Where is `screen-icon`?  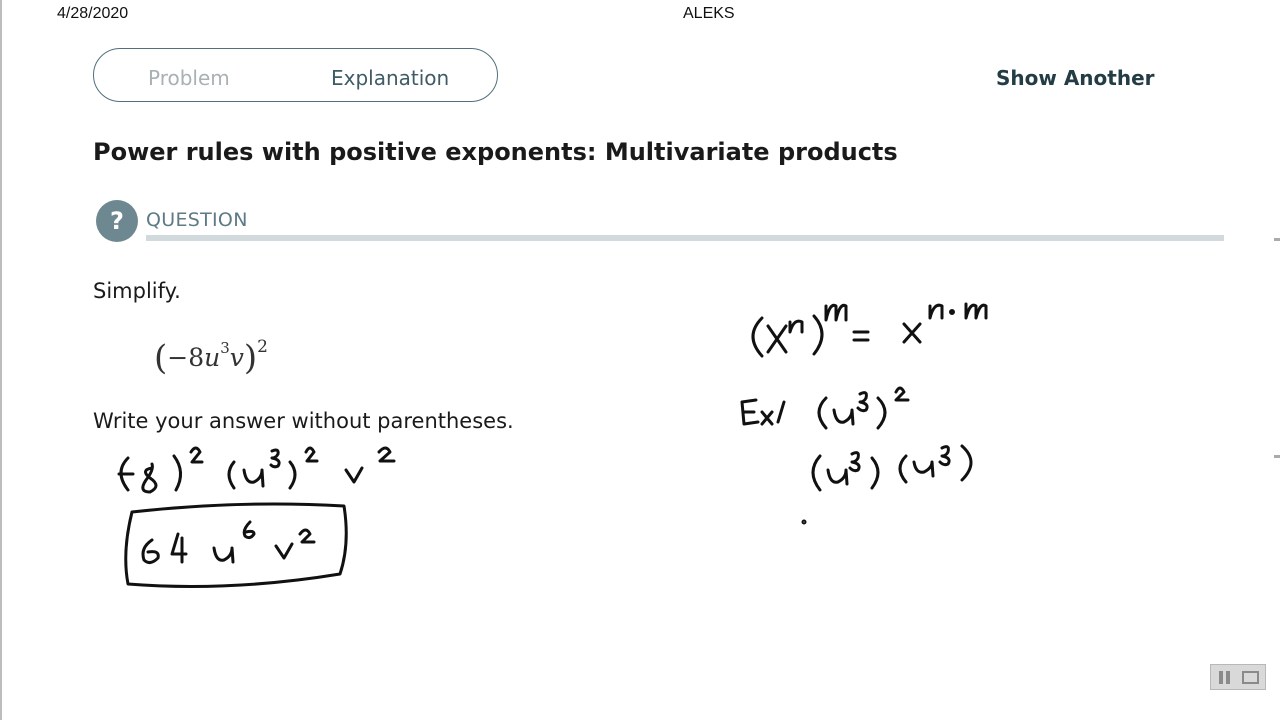 screen-icon is located at coordinates (1250, 677).